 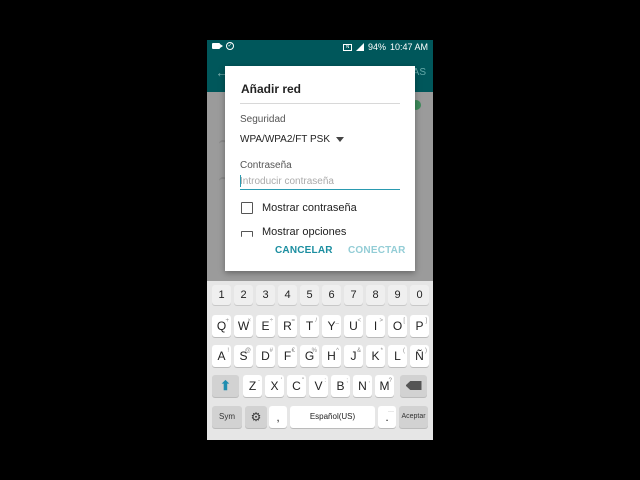 I want to click on key-7: 7, so click(x=353, y=295).